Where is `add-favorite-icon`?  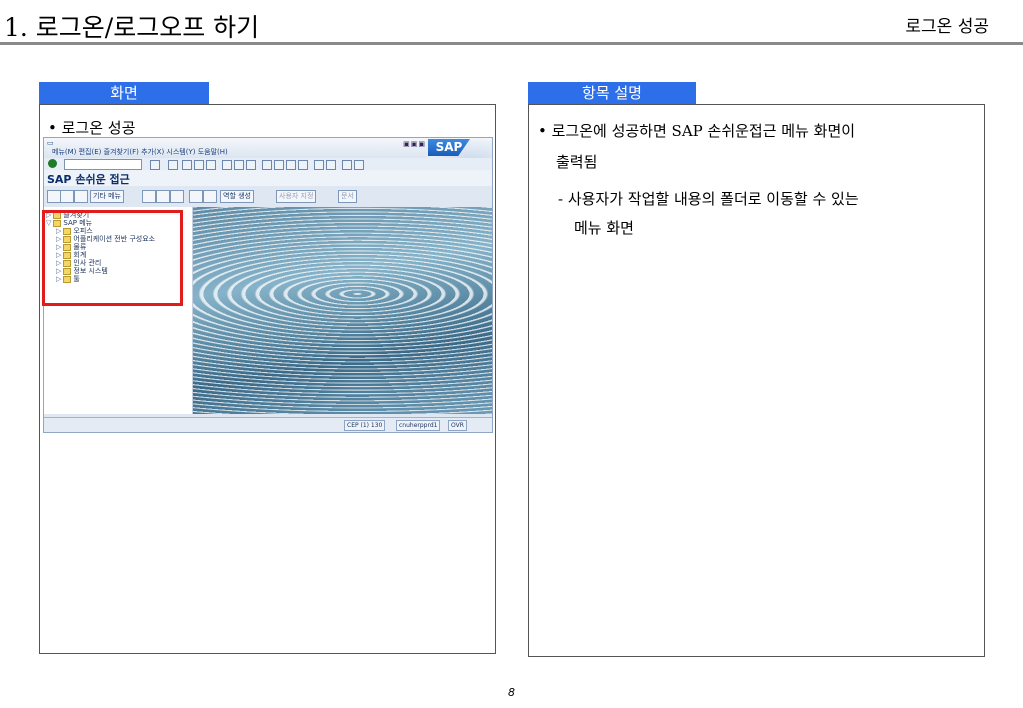
add-favorite-icon is located at coordinates (149, 196).